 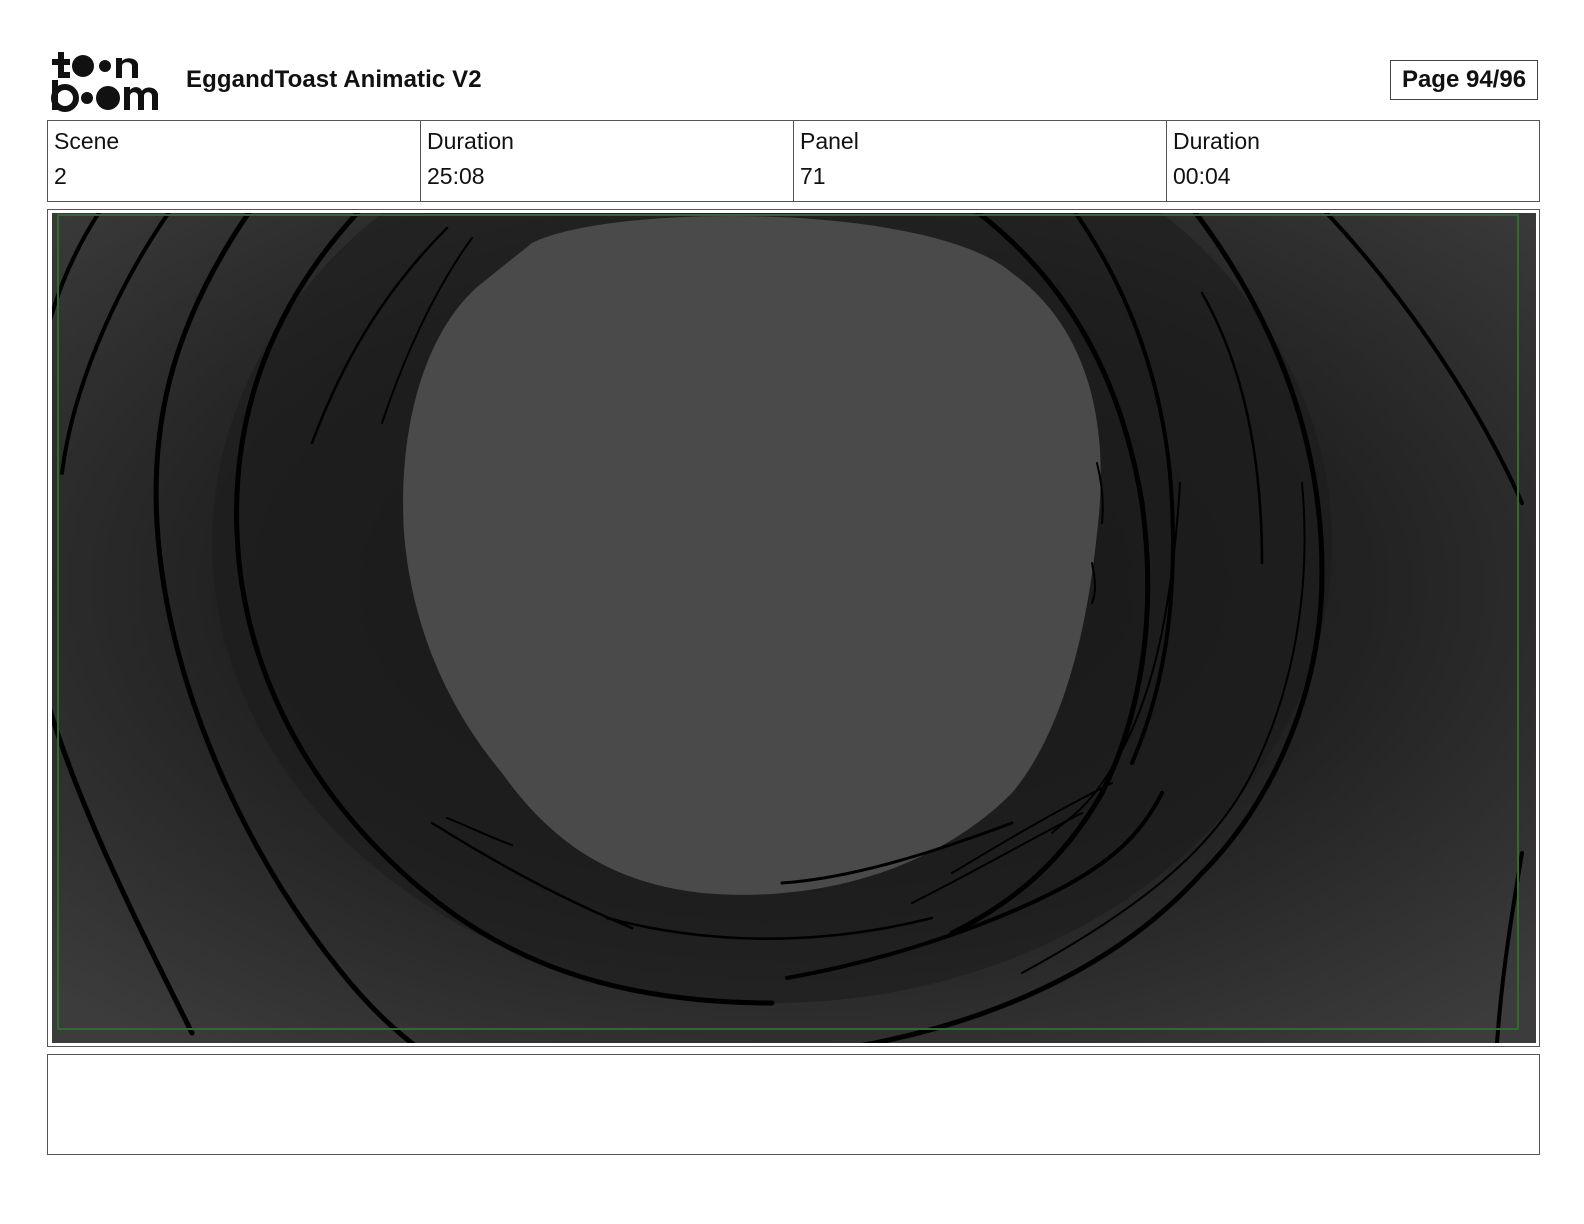 I want to click on panel-cell: Panel 71, so click(x=980, y=161).